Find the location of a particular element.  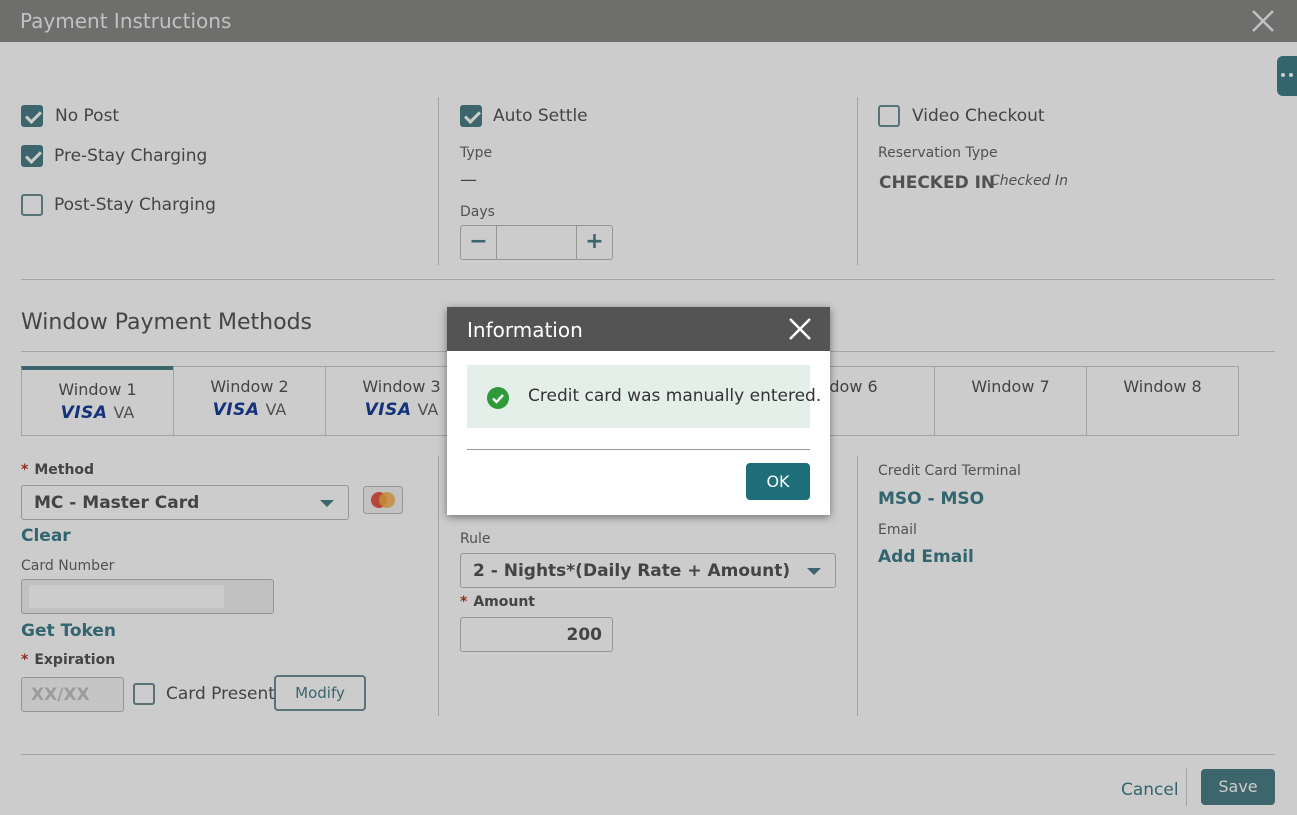

close-icon is located at coordinates (800, 329).